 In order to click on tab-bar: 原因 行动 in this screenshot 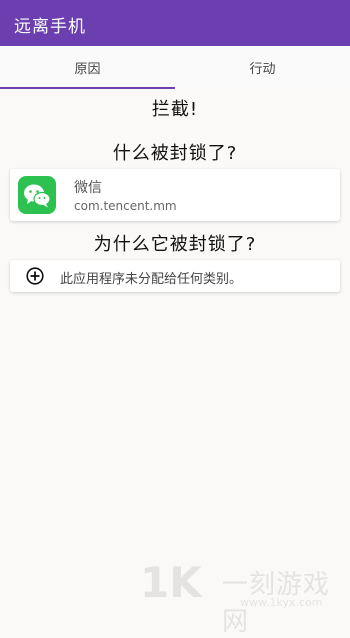, I will do `click(175, 67)`.